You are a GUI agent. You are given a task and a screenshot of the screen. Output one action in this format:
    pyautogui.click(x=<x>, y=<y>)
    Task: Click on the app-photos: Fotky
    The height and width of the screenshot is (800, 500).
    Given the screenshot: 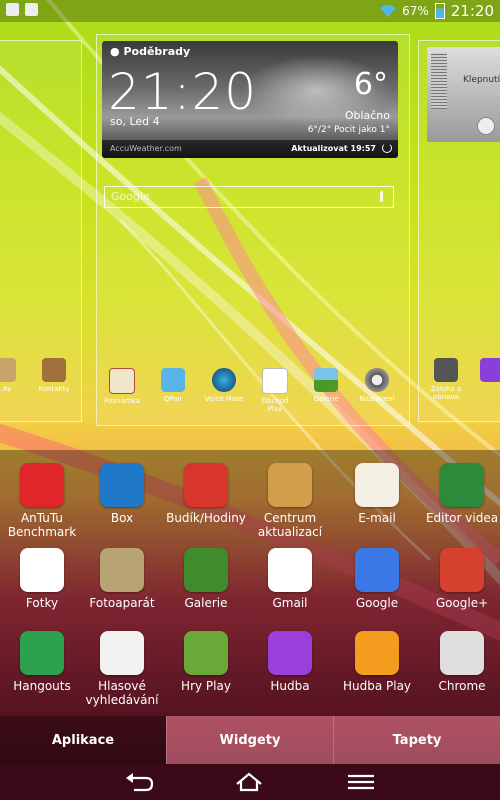 What is the action you would take?
    pyautogui.click(x=42, y=579)
    